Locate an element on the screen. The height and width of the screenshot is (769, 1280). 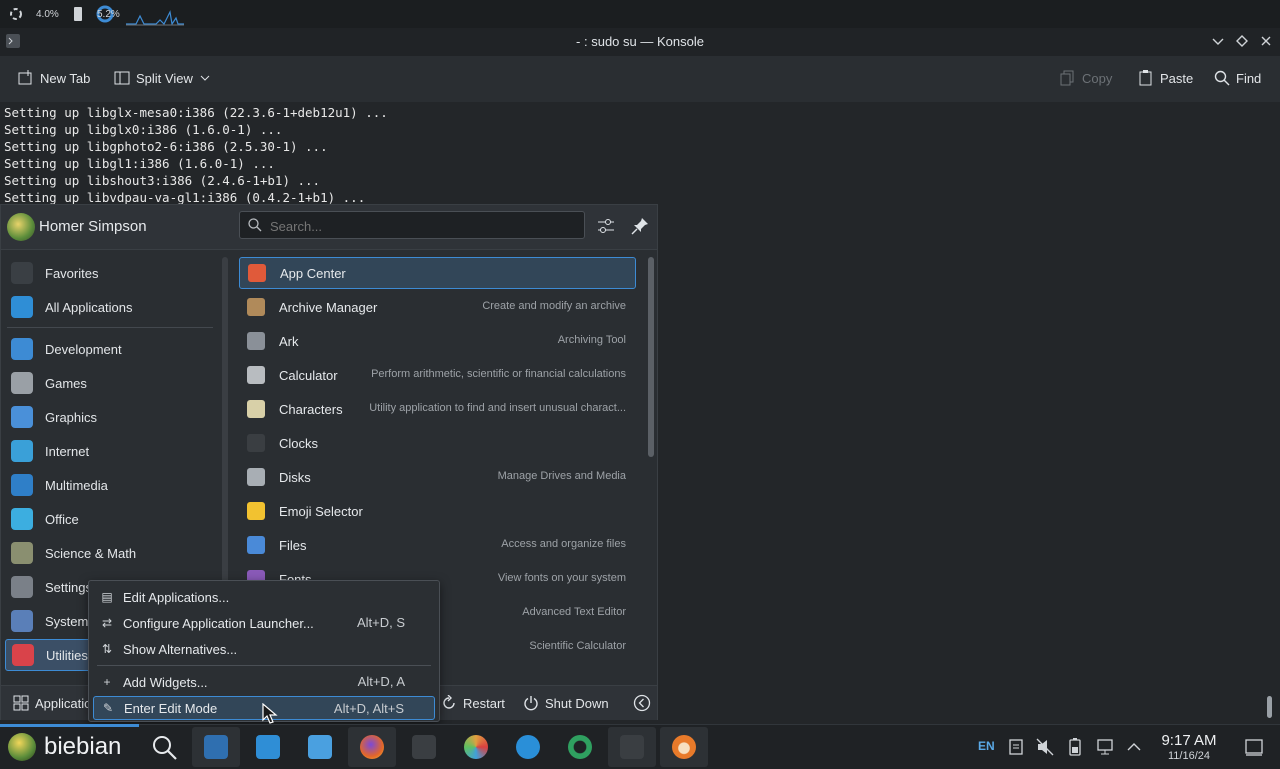
app-list-item: Disks Manage Drives and Media is located at coordinates (437, 477).